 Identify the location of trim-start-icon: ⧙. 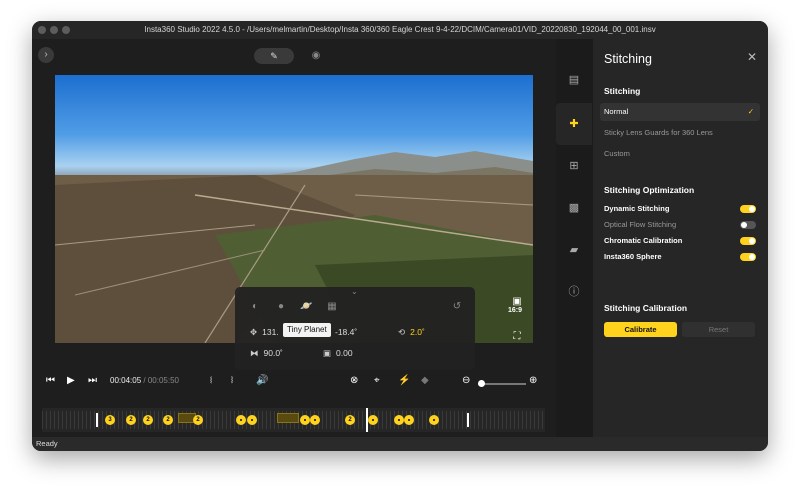
(211, 381).